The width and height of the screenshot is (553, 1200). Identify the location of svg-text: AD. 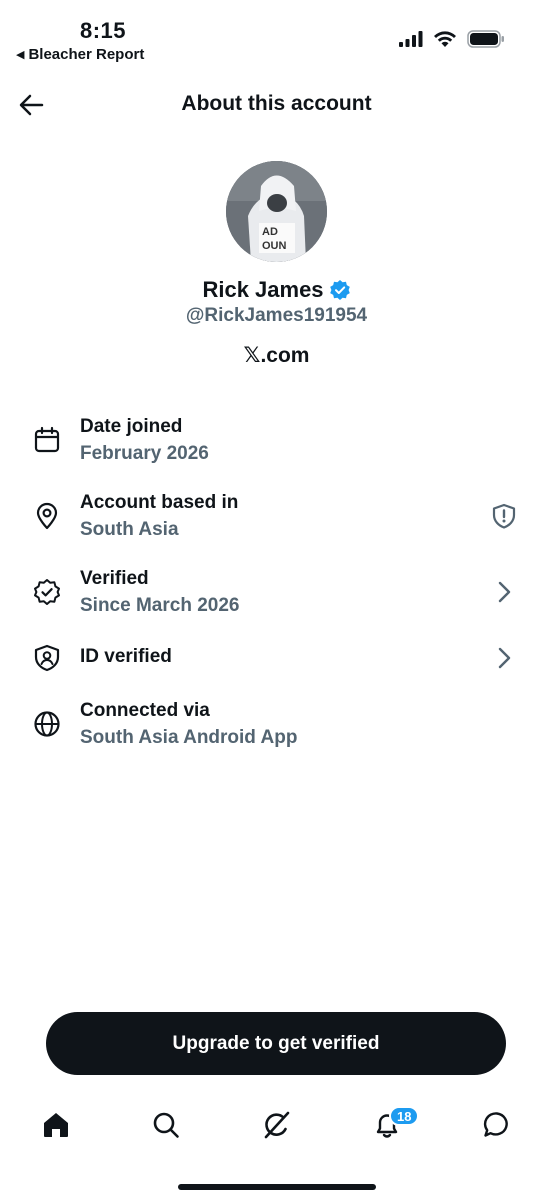
(270, 232).